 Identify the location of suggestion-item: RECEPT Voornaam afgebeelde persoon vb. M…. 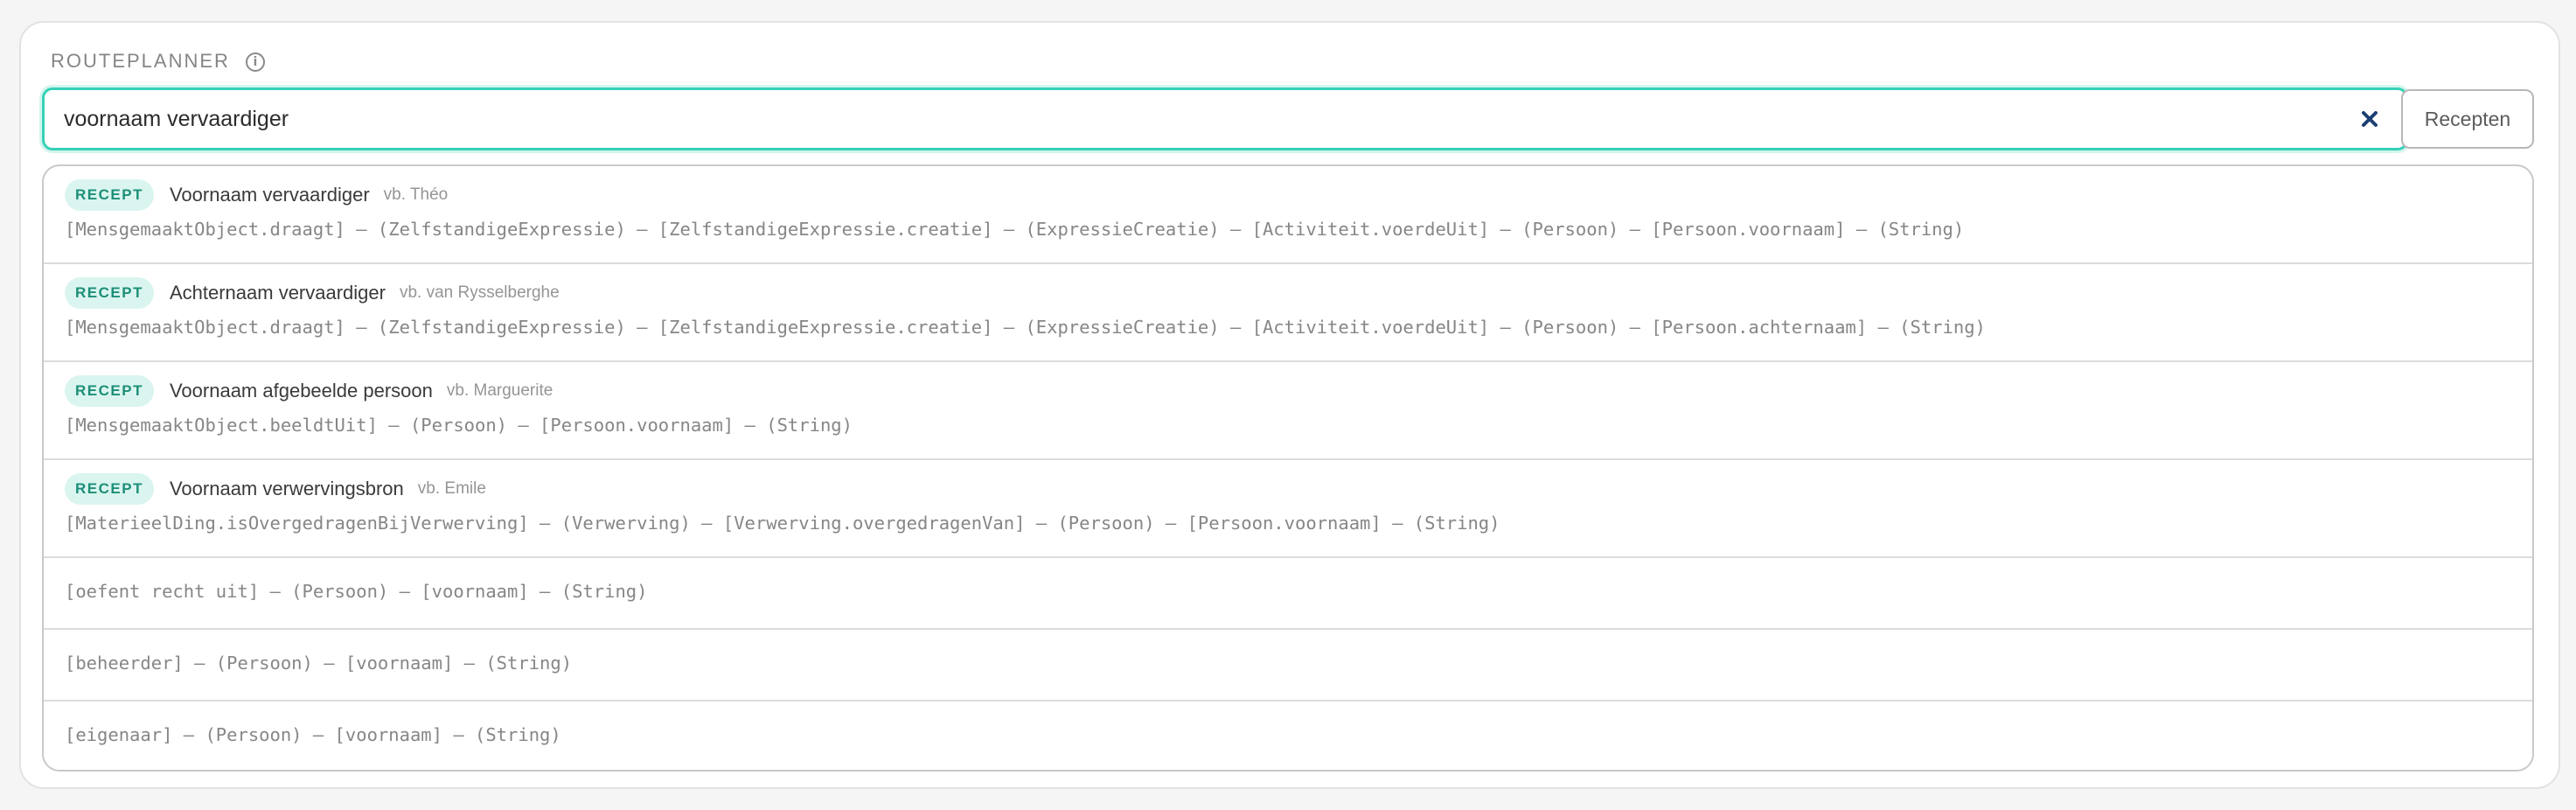
(1288, 411).